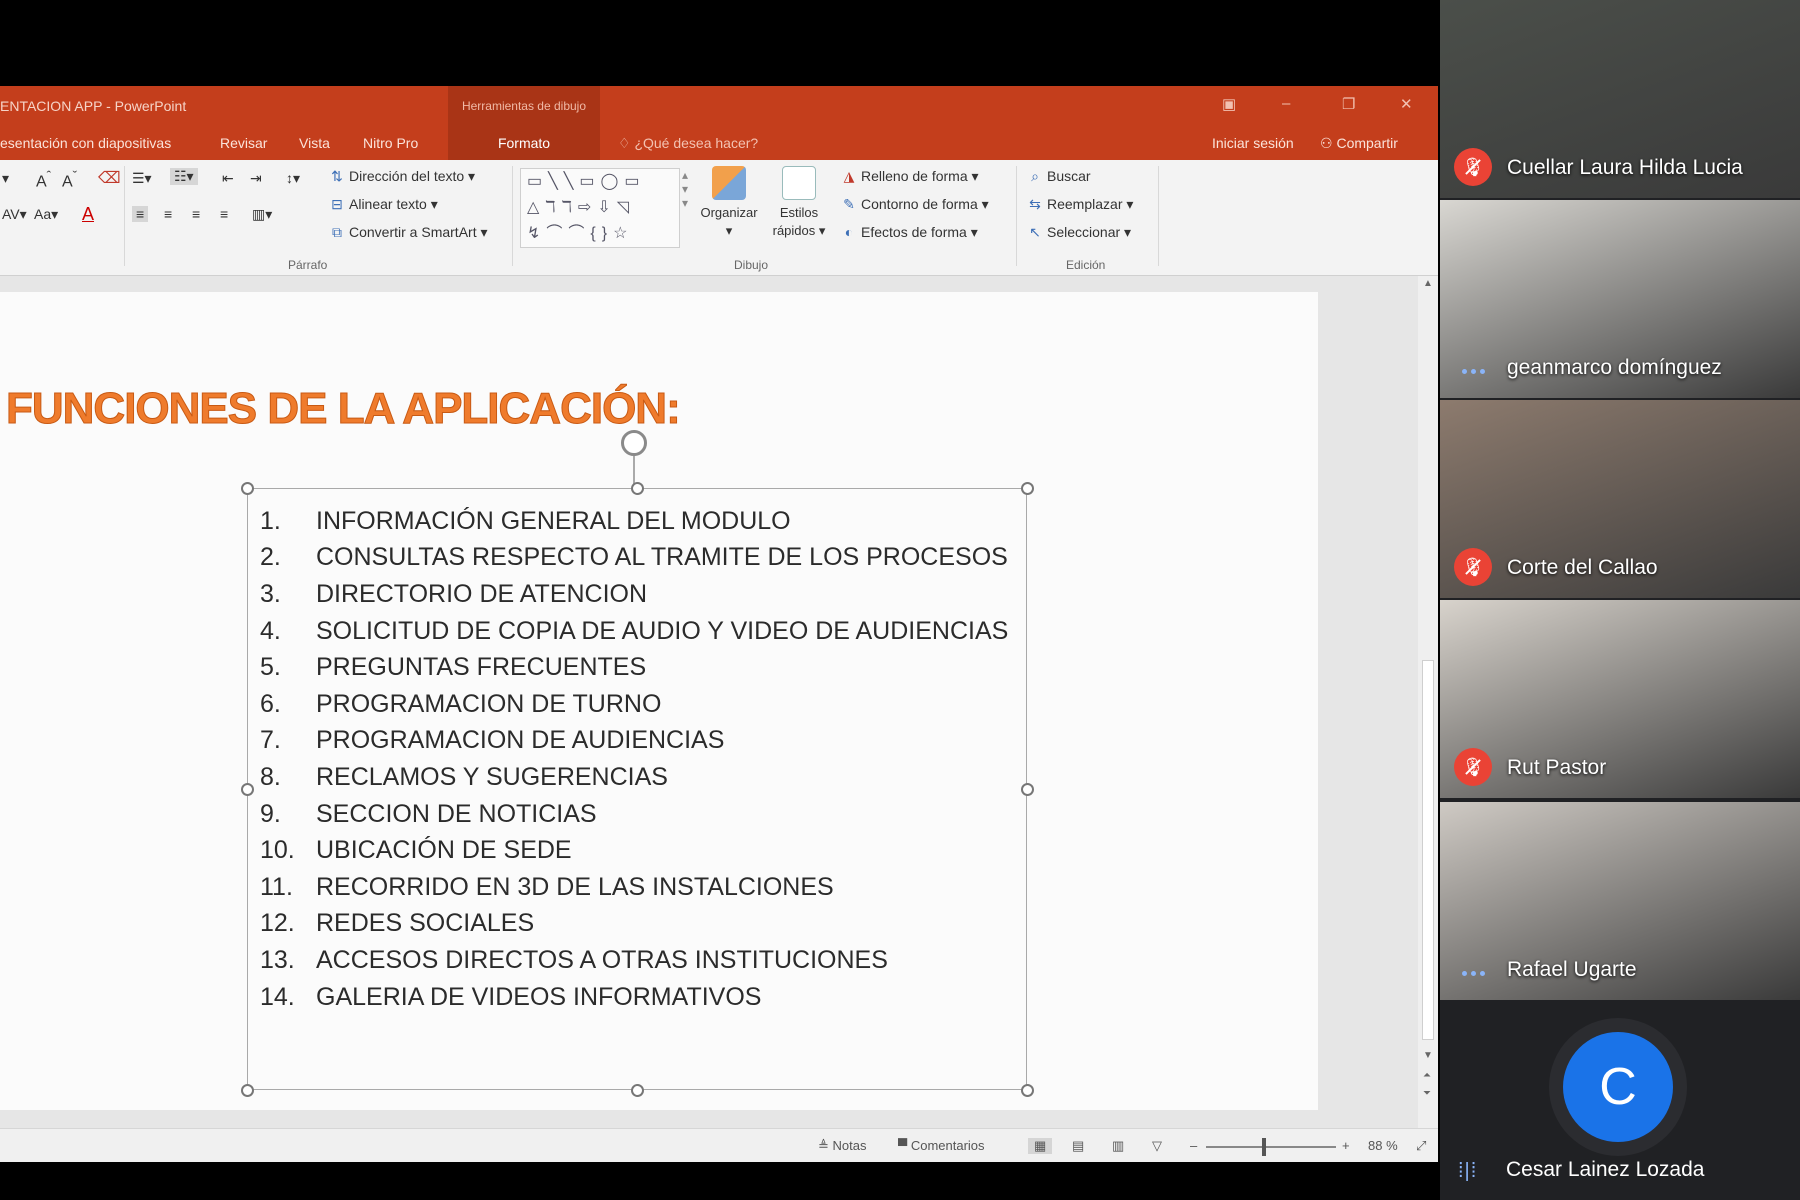  What do you see at coordinates (293, 178) in the screenshot?
I see `line-spacing-icon: ↕▾` at bounding box center [293, 178].